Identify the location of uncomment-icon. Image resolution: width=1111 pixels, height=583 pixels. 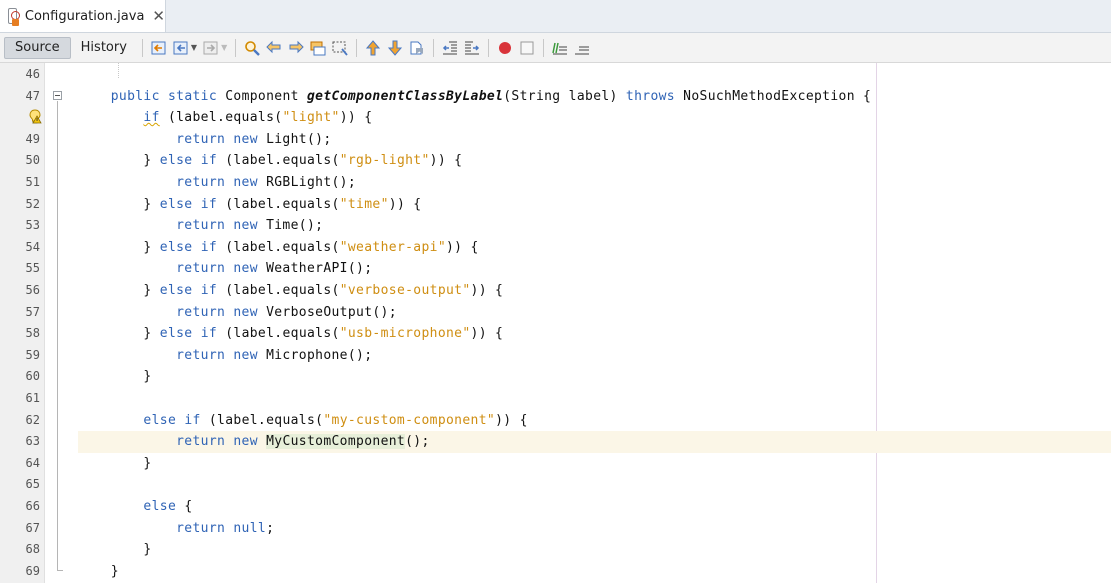
(582, 48).